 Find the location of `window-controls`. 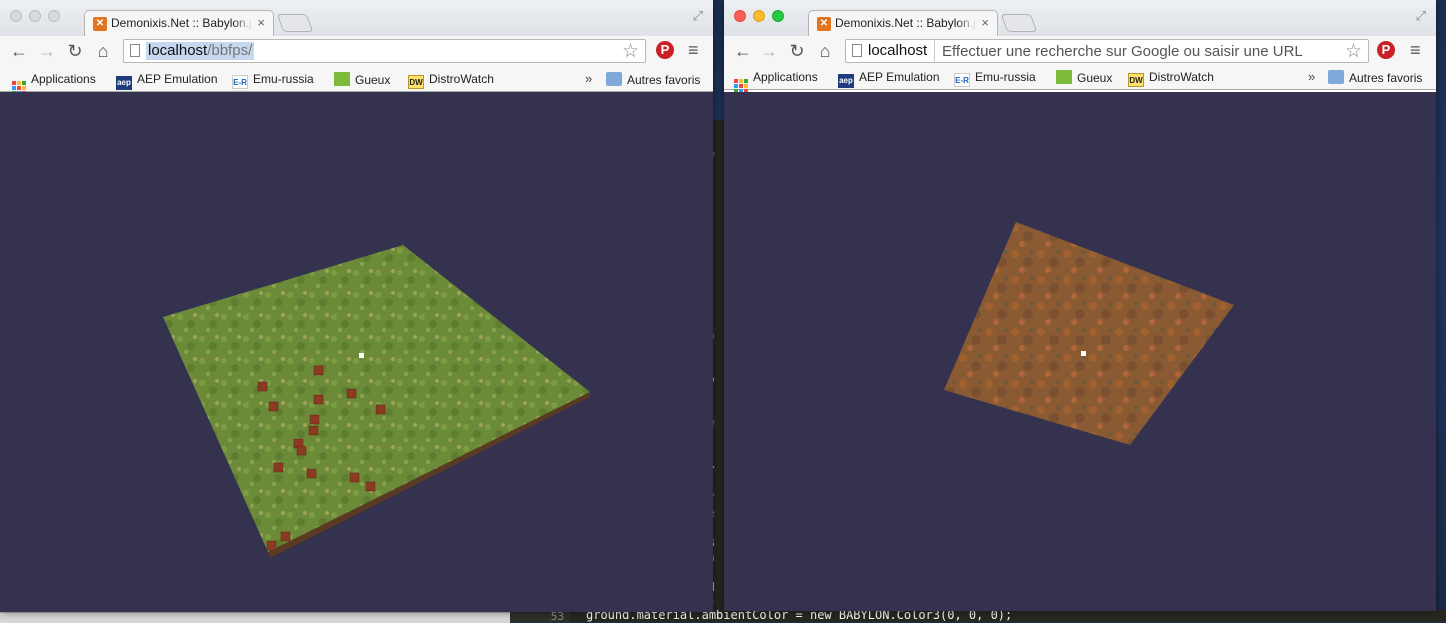

window-controls is located at coordinates (35, 16).